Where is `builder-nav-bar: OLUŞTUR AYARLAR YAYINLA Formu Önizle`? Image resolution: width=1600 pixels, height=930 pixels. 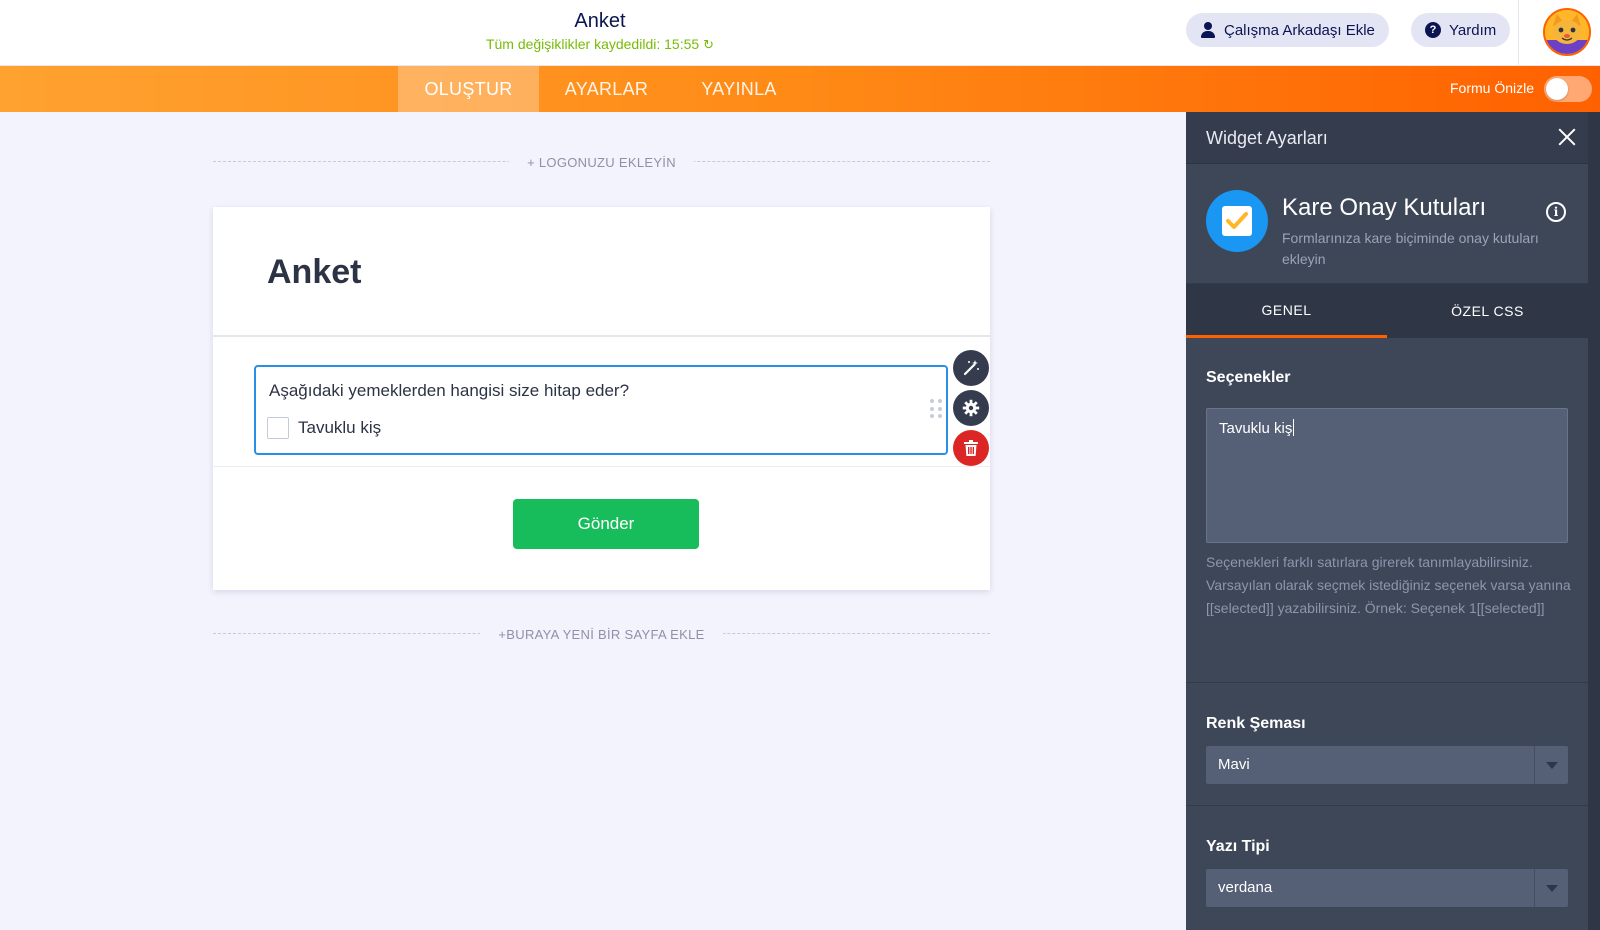 builder-nav-bar: OLUŞTUR AYARLAR YAYINLA Formu Önizle is located at coordinates (800, 89).